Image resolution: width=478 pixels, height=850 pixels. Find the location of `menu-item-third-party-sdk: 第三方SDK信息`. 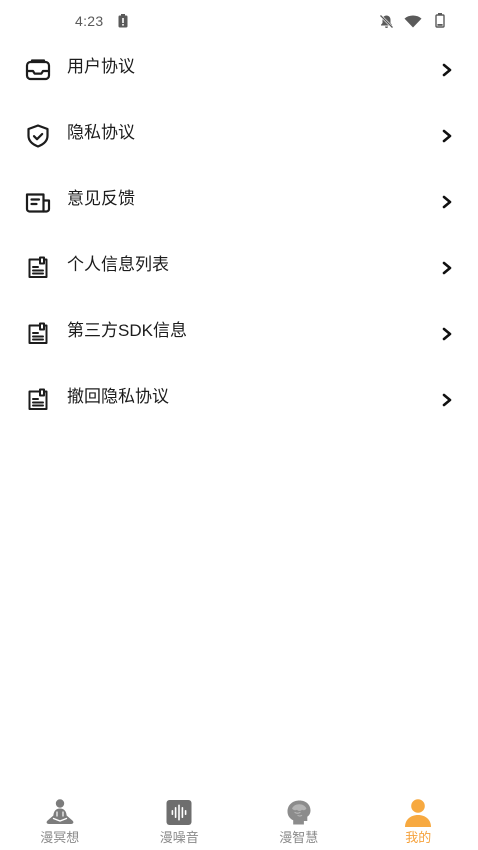

menu-item-third-party-sdk: 第三方SDK信息 is located at coordinates (239, 334).